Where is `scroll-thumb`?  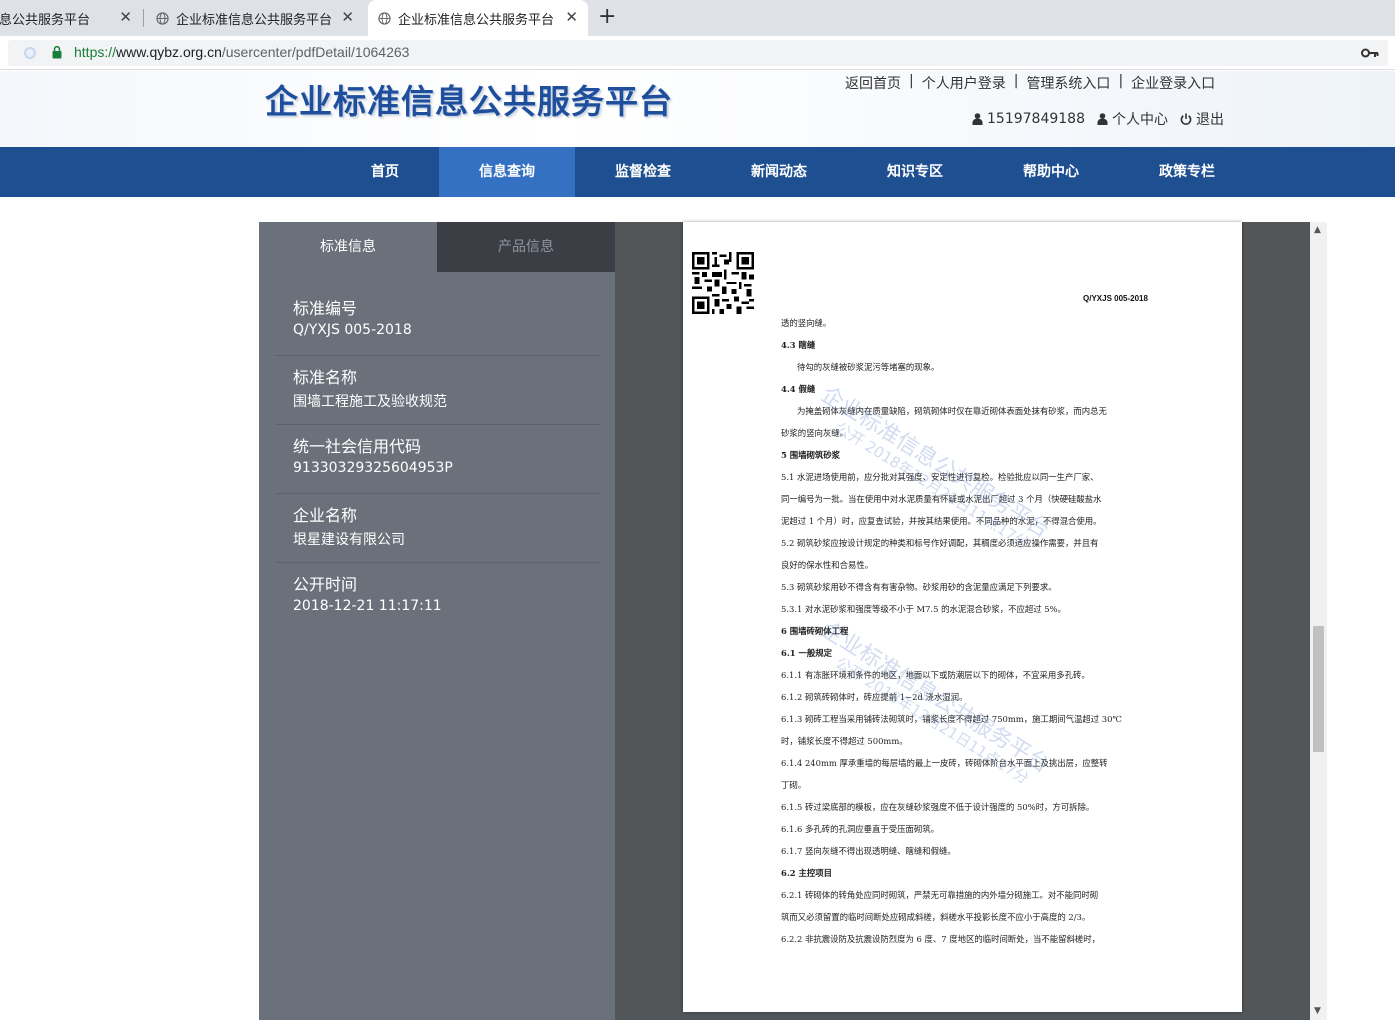 scroll-thumb is located at coordinates (1318, 689).